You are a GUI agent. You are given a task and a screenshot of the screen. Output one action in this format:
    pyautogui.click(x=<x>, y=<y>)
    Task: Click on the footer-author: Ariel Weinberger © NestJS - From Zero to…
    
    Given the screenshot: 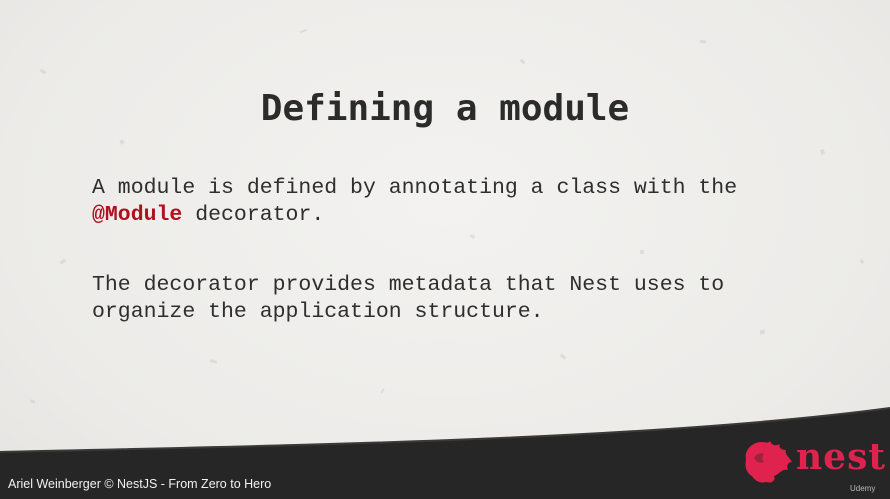 What is the action you would take?
    pyautogui.click(x=140, y=484)
    